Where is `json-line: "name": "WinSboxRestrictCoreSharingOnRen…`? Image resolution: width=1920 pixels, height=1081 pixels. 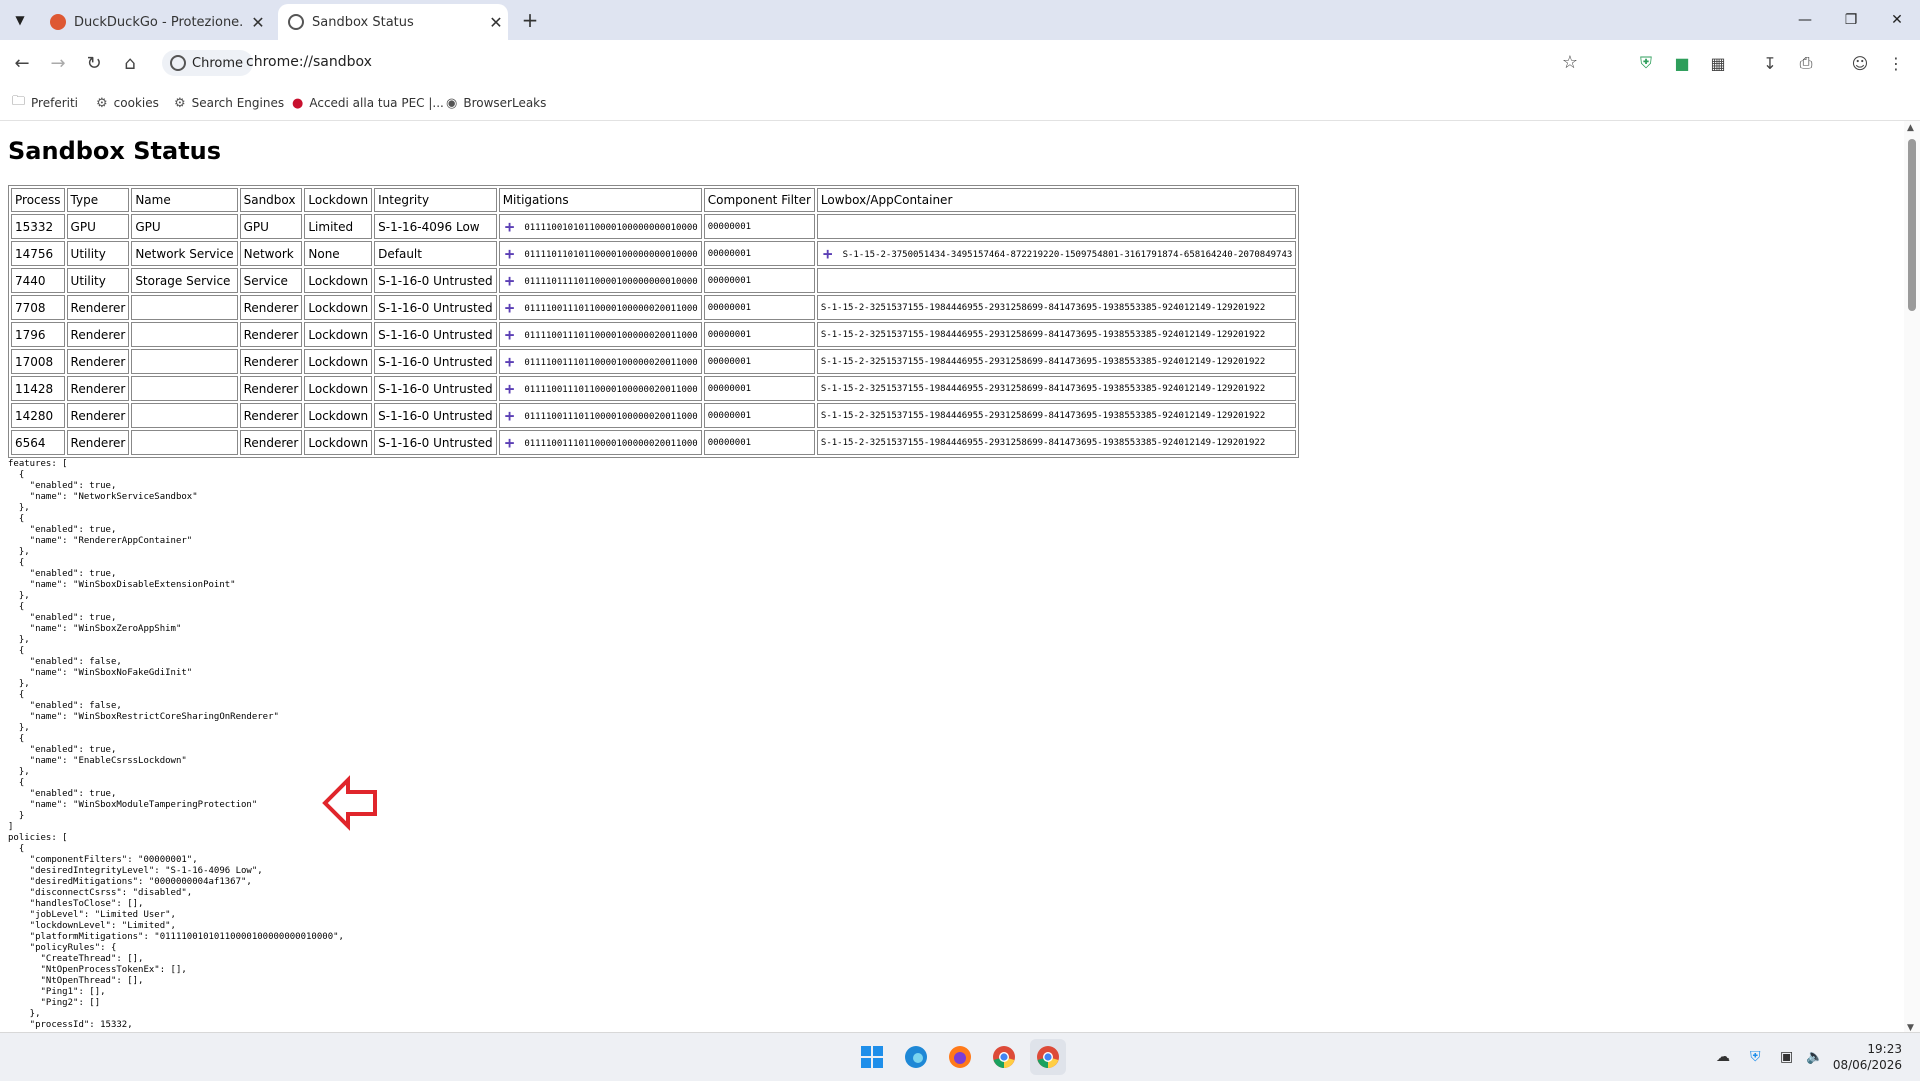
json-line: "name": "WinSboxRestrictCoreSharingOnRen… is located at coordinates (143, 717).